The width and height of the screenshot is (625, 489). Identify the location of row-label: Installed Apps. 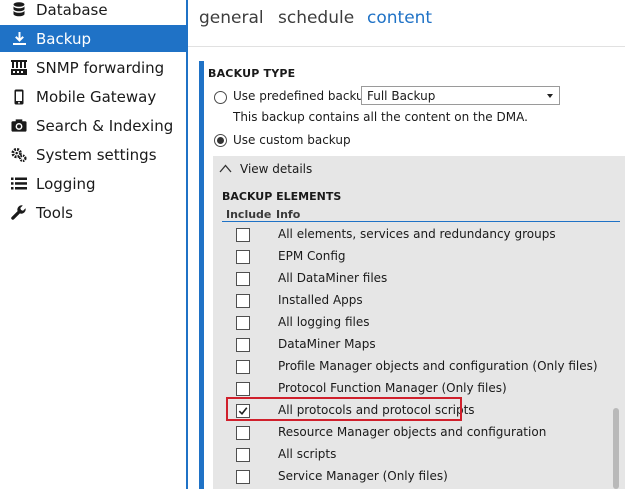
(320, 300).